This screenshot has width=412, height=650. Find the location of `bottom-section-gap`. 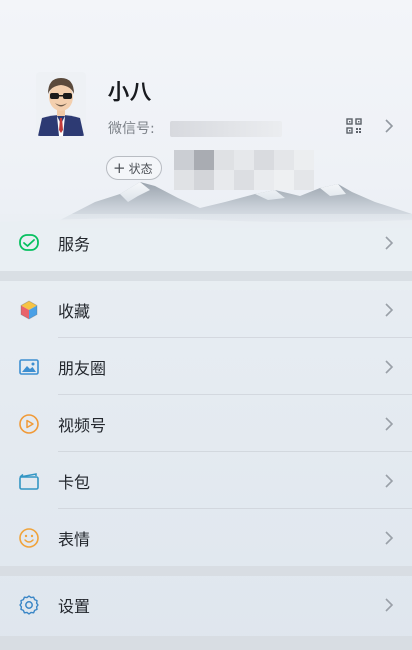

bottom-section-gap is located at coordinates (206, 643).